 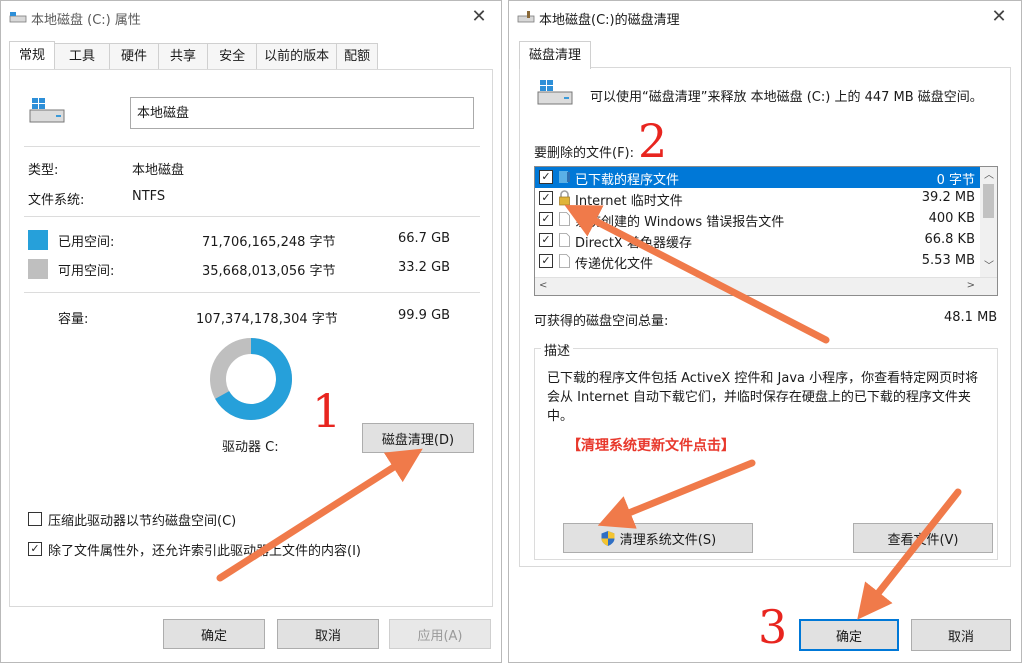 What do you see at coordinates (86, 271) in the screenshot?
I see `free-space-label: 可用空间:` at bounding box center [86, 271].